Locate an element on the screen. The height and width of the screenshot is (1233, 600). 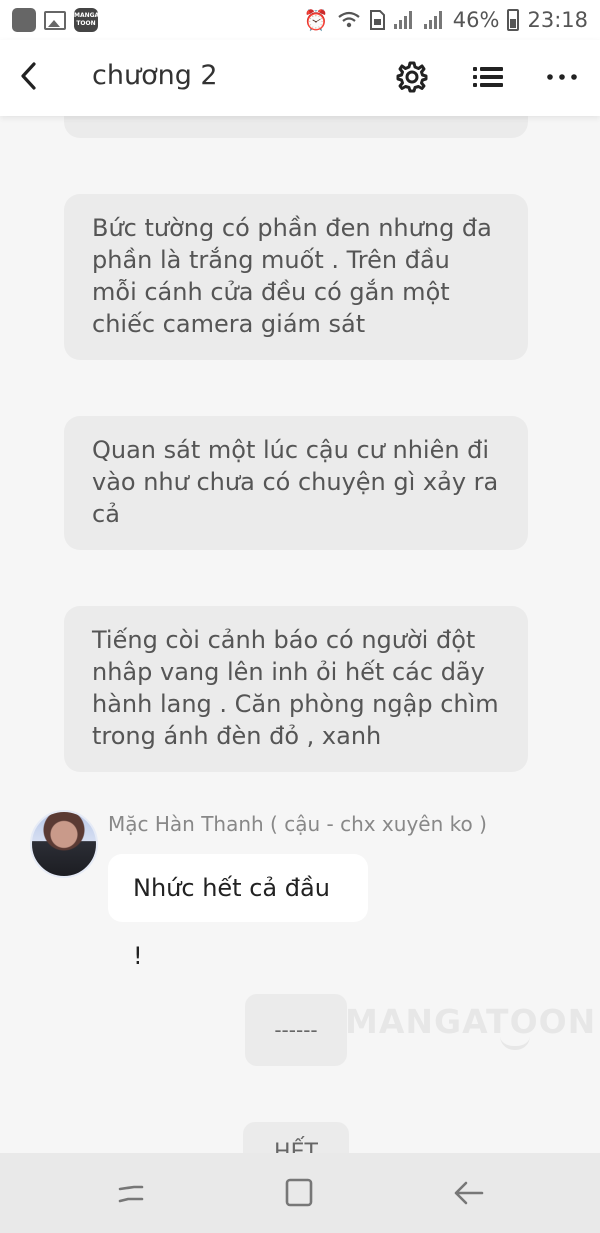
back-arrow-icon is located at coordinates (469, 1193).